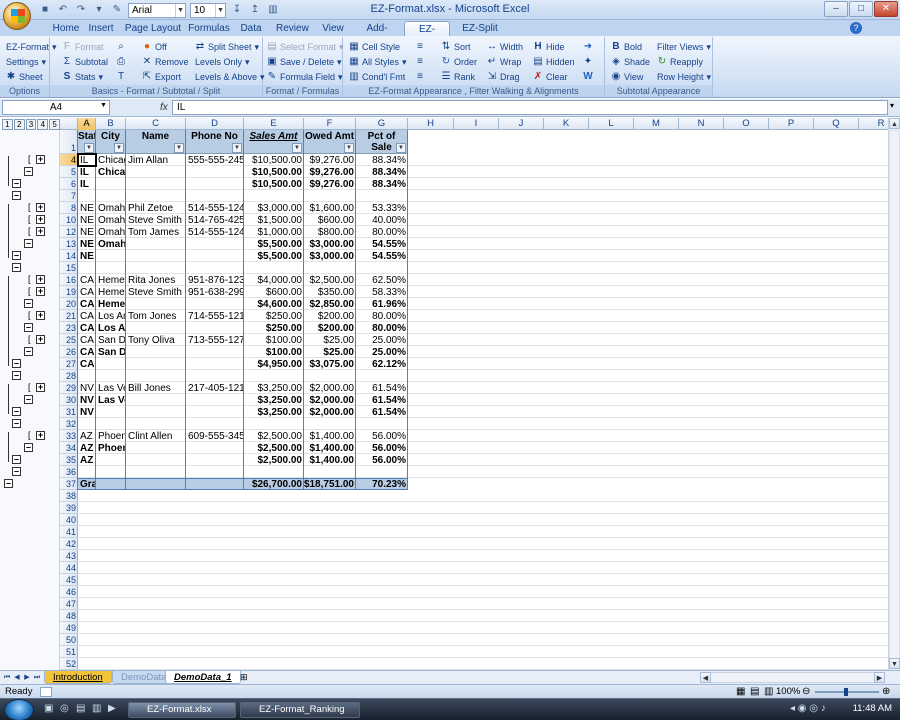  Describe the element at coordinates (626, 47) in the screenshot. I see `bold-button: B Bold` at that location.